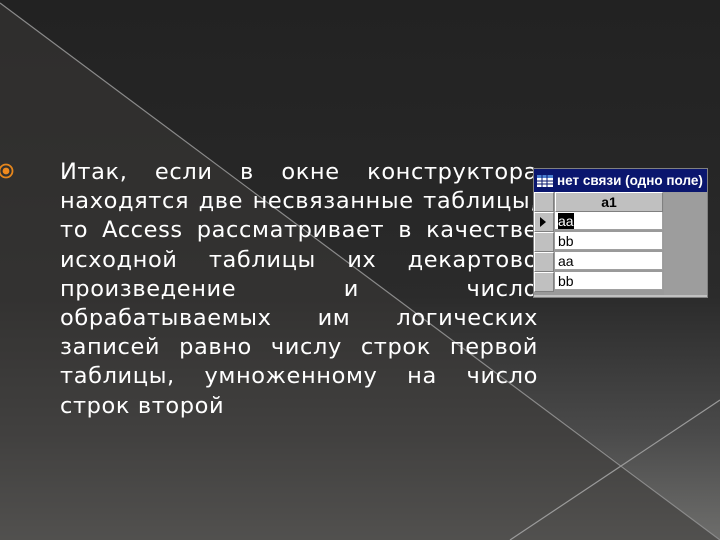  Describe the element at coordinates (685, 243) in the screenshot. I see `empty-grid-area` at that location.